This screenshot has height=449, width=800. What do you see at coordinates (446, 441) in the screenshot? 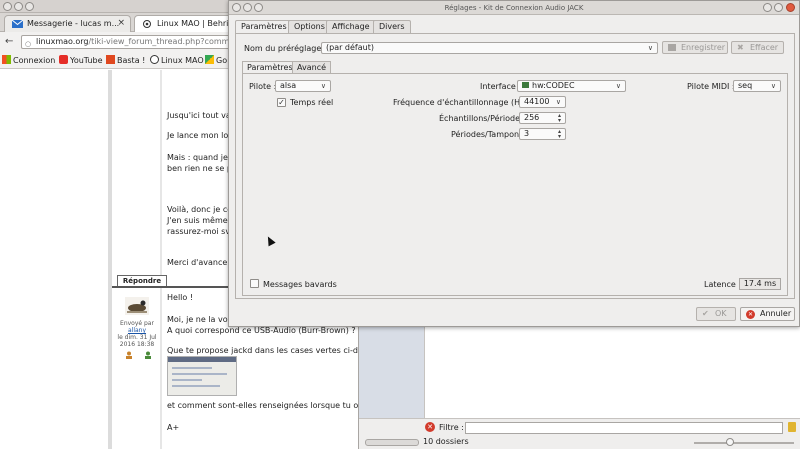
I see `folder-count: 10 dossiers` at bounding box center [446, 441].